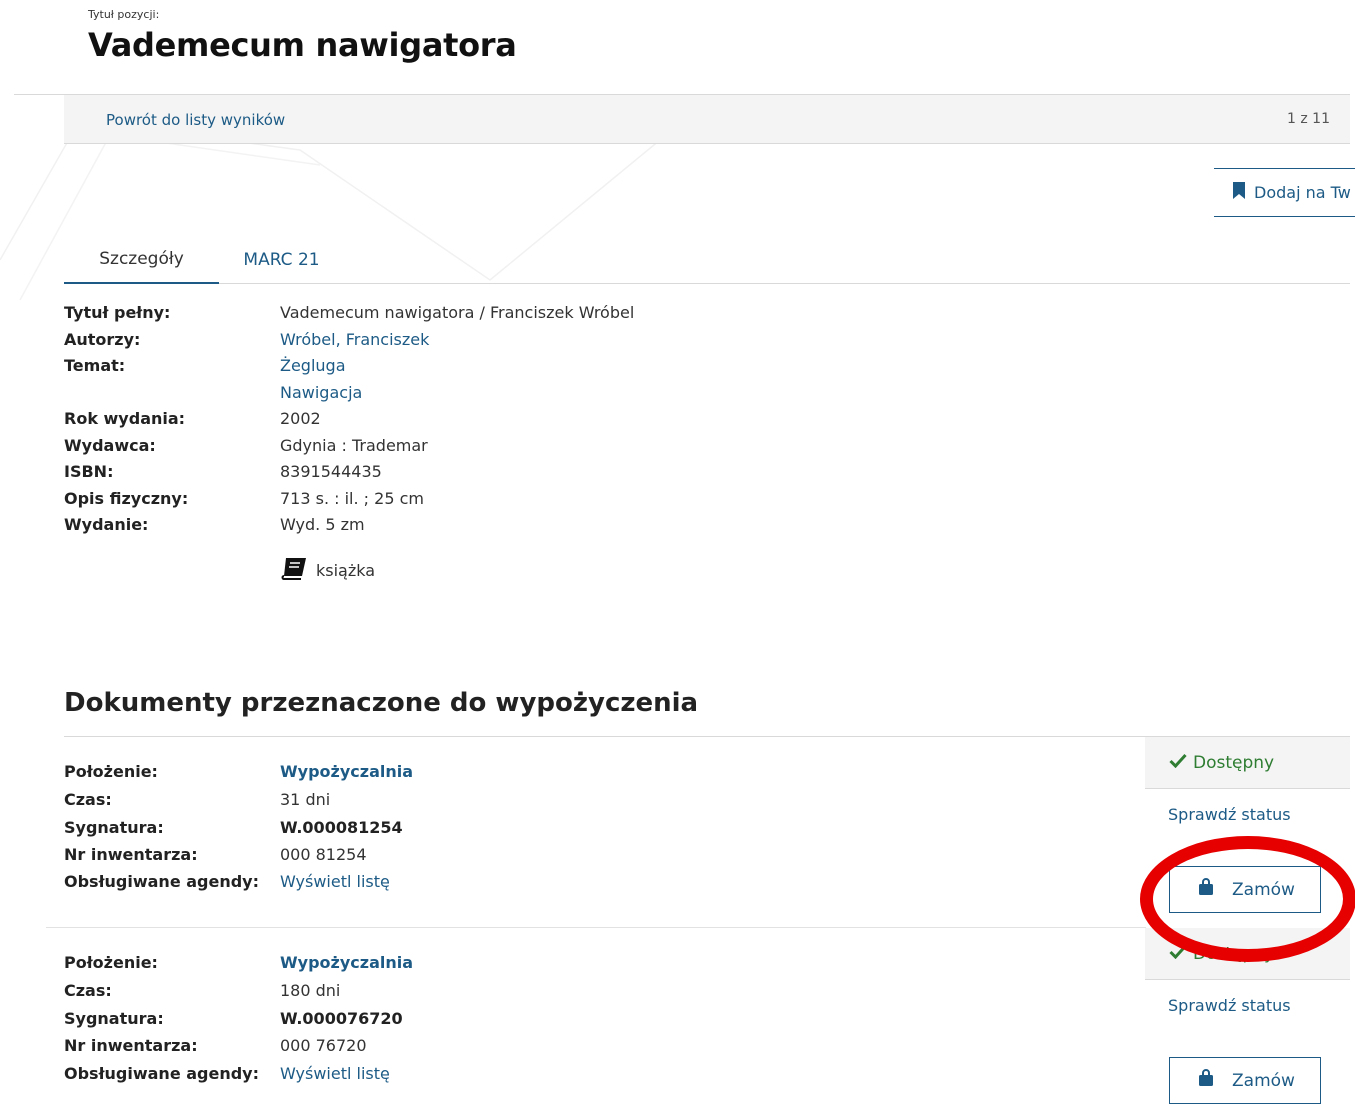 This screenshot has height=1111, width=1355. Describe the element at coordinates (125, 418) in the screenshot. I see `detail-label: Rok wydania:` at that location.